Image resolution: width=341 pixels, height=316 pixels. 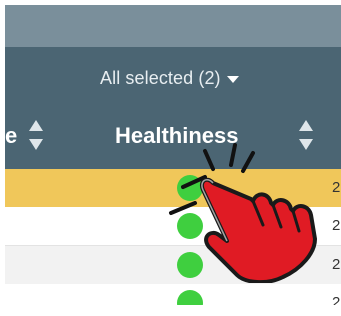 I want to click on toolbar-band, so click(x=173, y=26).